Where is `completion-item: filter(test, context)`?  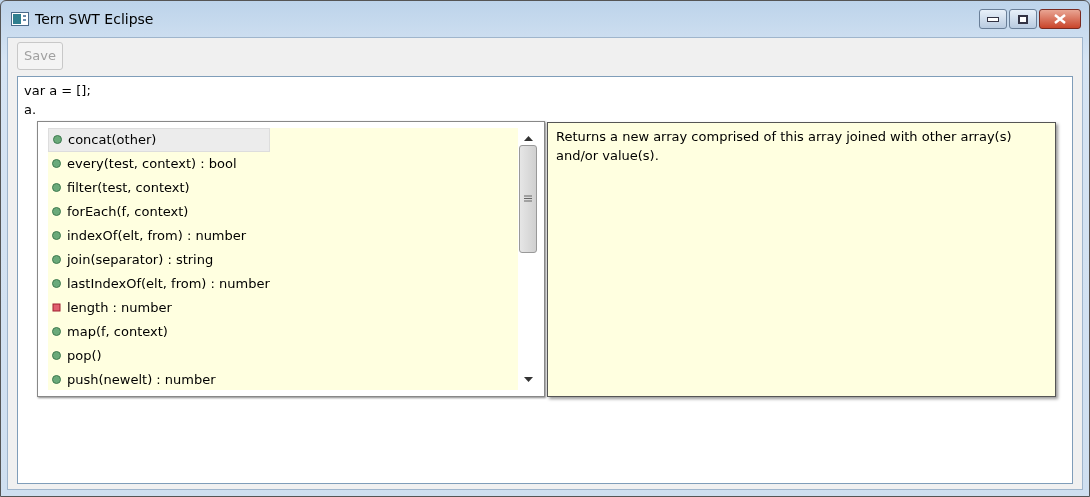 completion-item: filter(test, context) is located at coordinates (122, 187).